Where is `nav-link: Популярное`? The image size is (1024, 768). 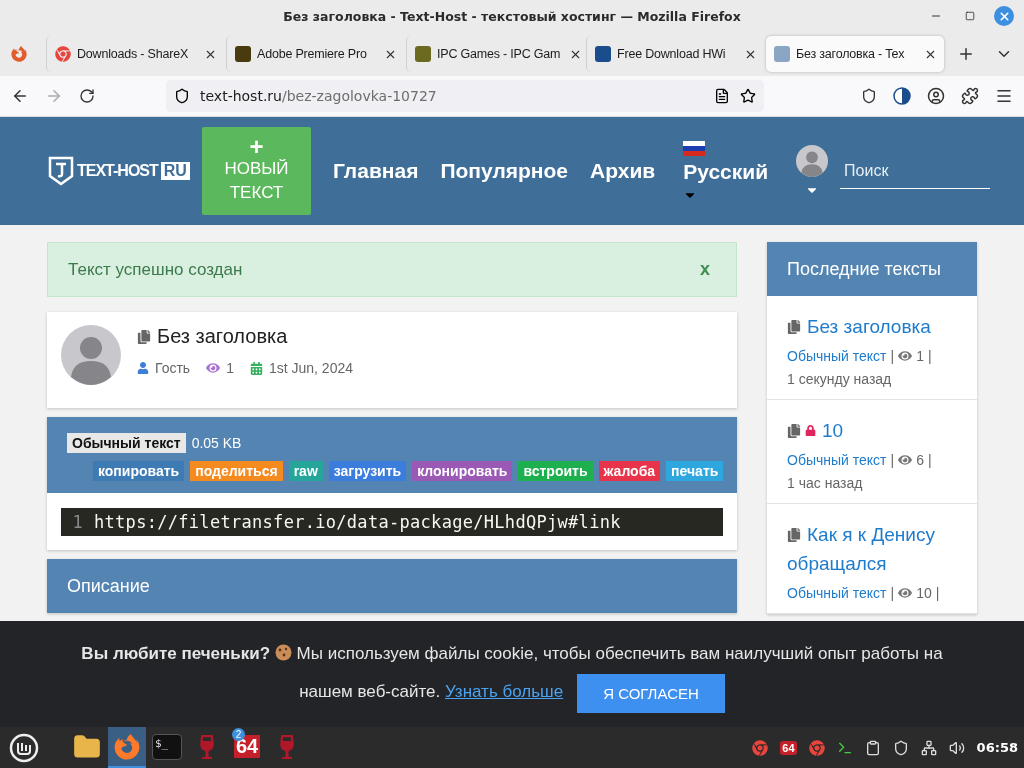
nav-link: Популярное is located at coordinates (504, 171).